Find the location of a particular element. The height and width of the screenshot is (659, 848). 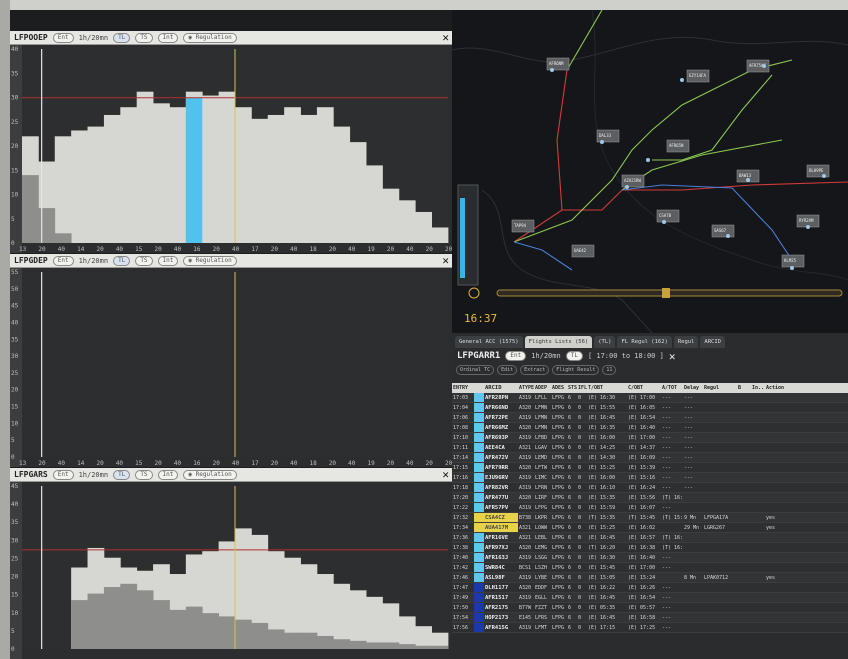

cell-arcid: AUA417M is located at coordinates (501, 527).